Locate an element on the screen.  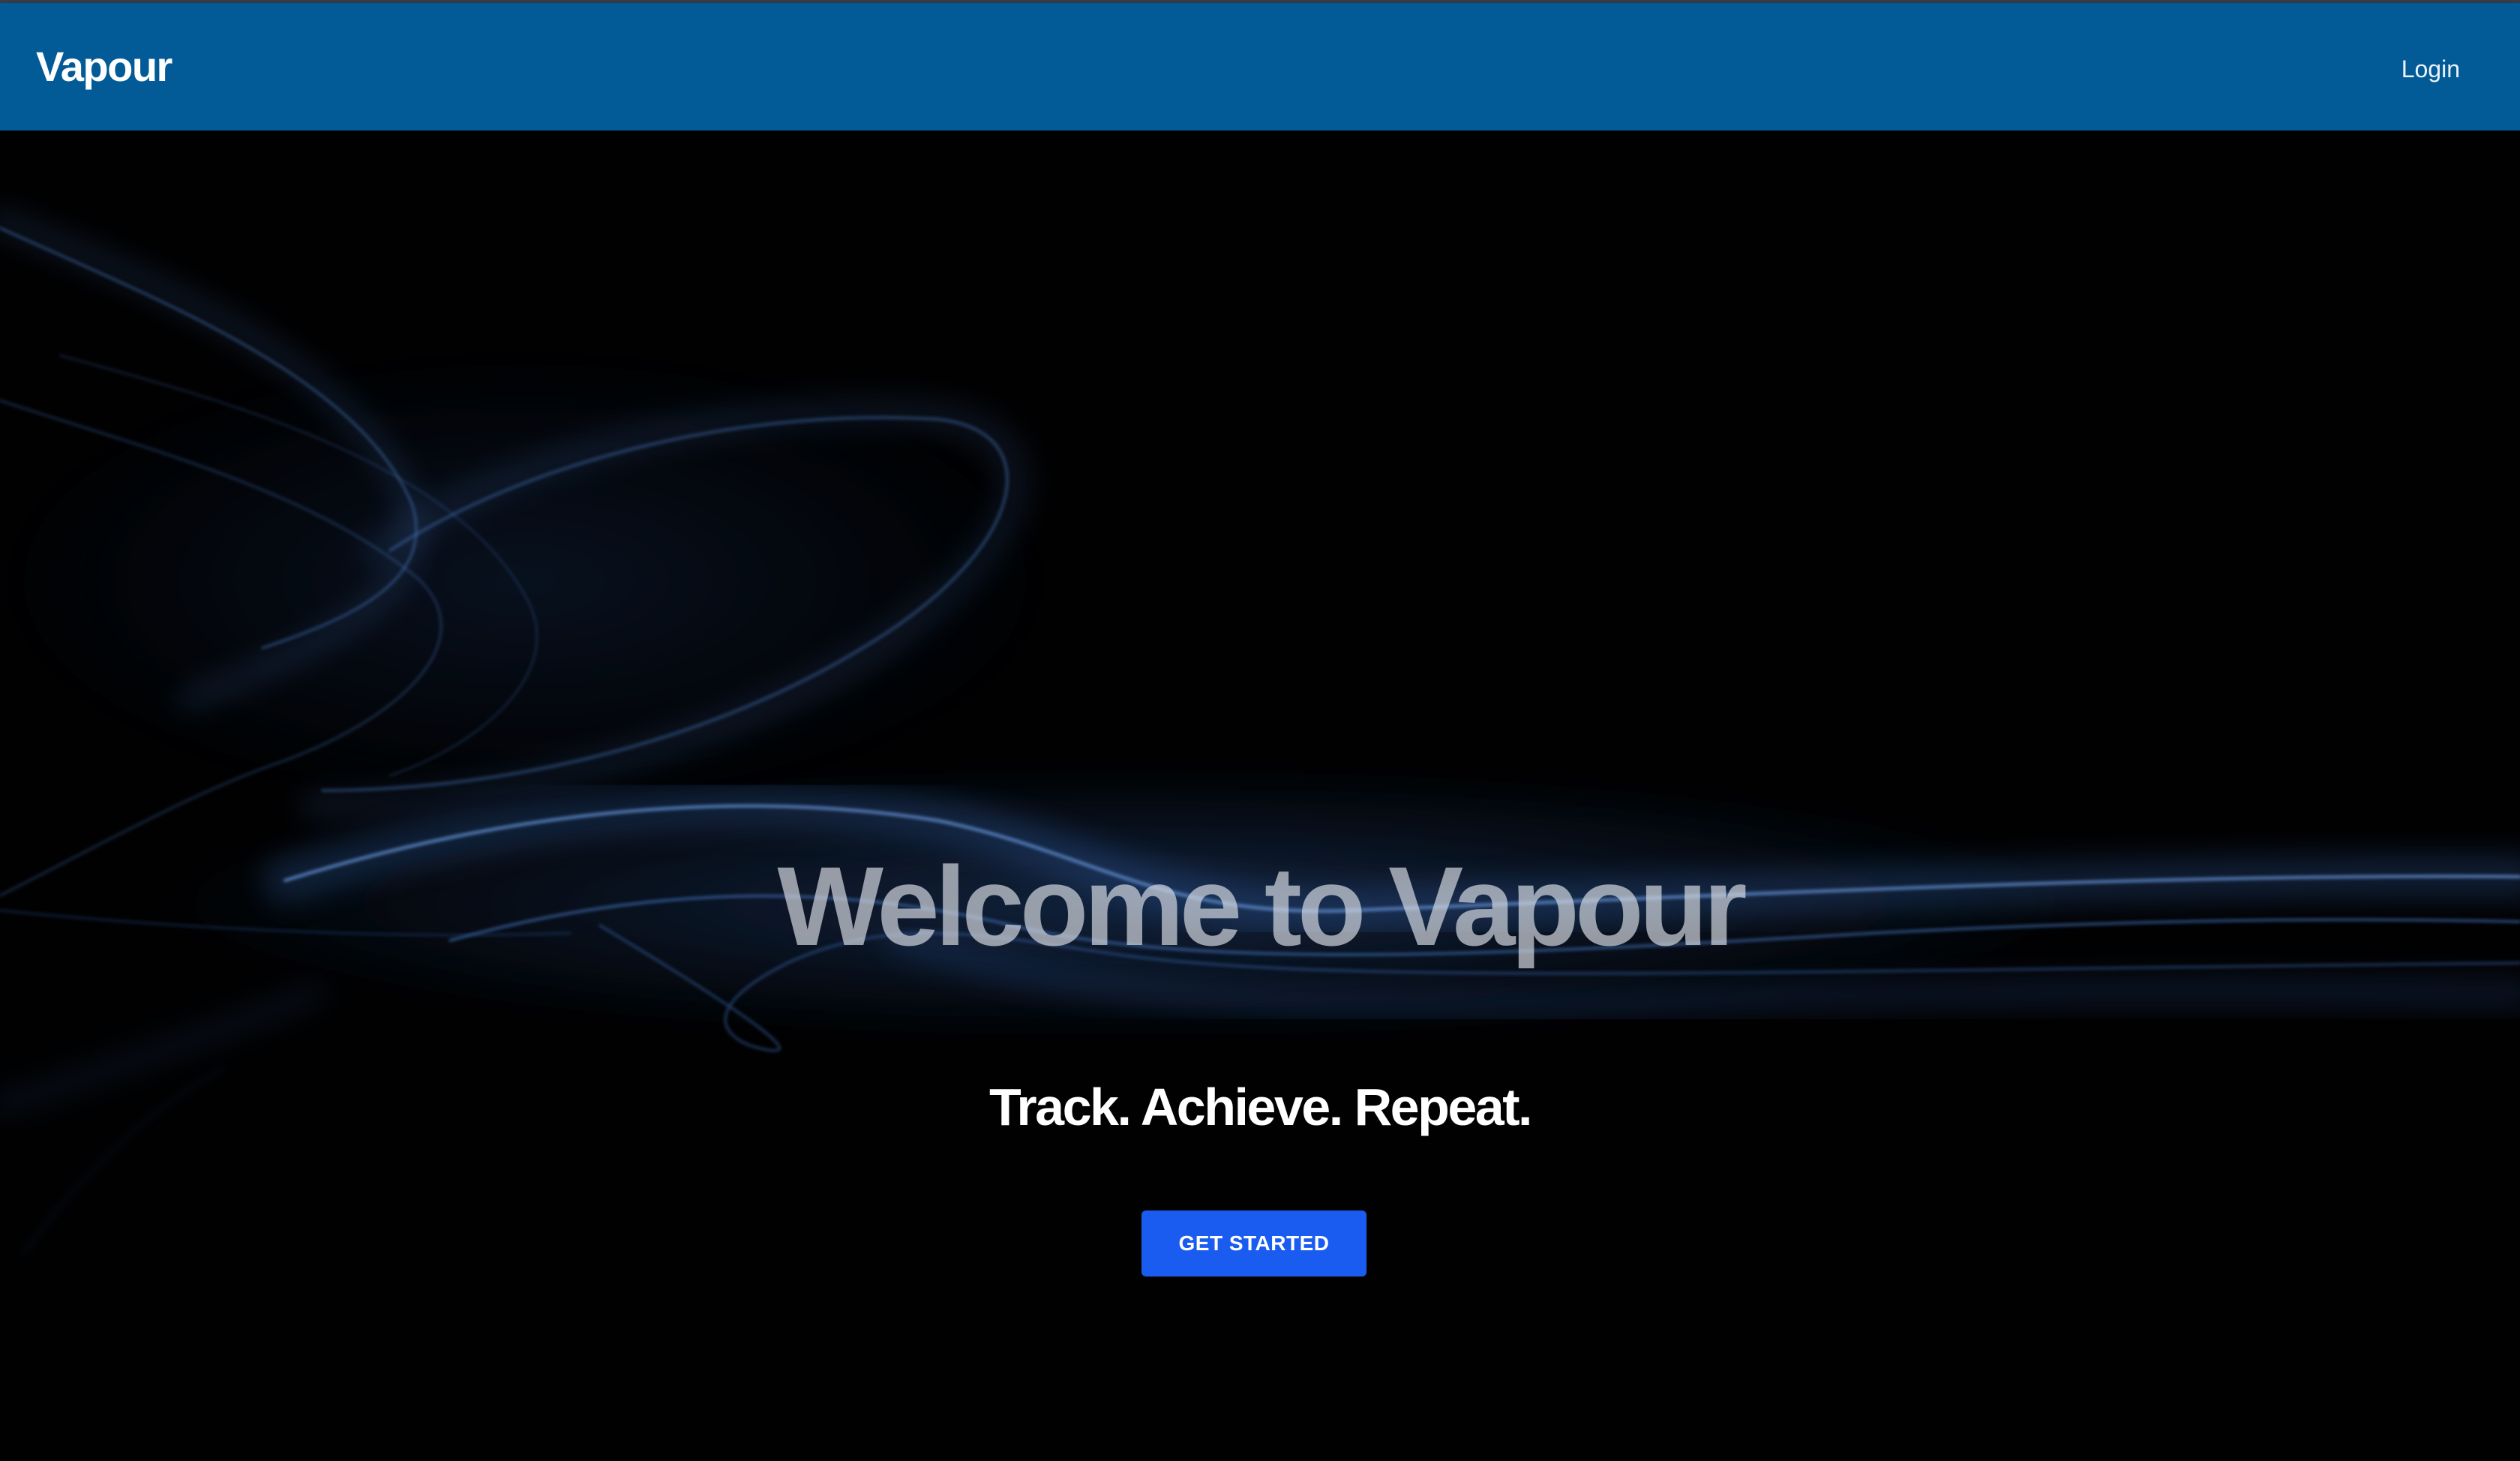
get-started-button: GET STARTED is located at coordinates (1254, 1243).